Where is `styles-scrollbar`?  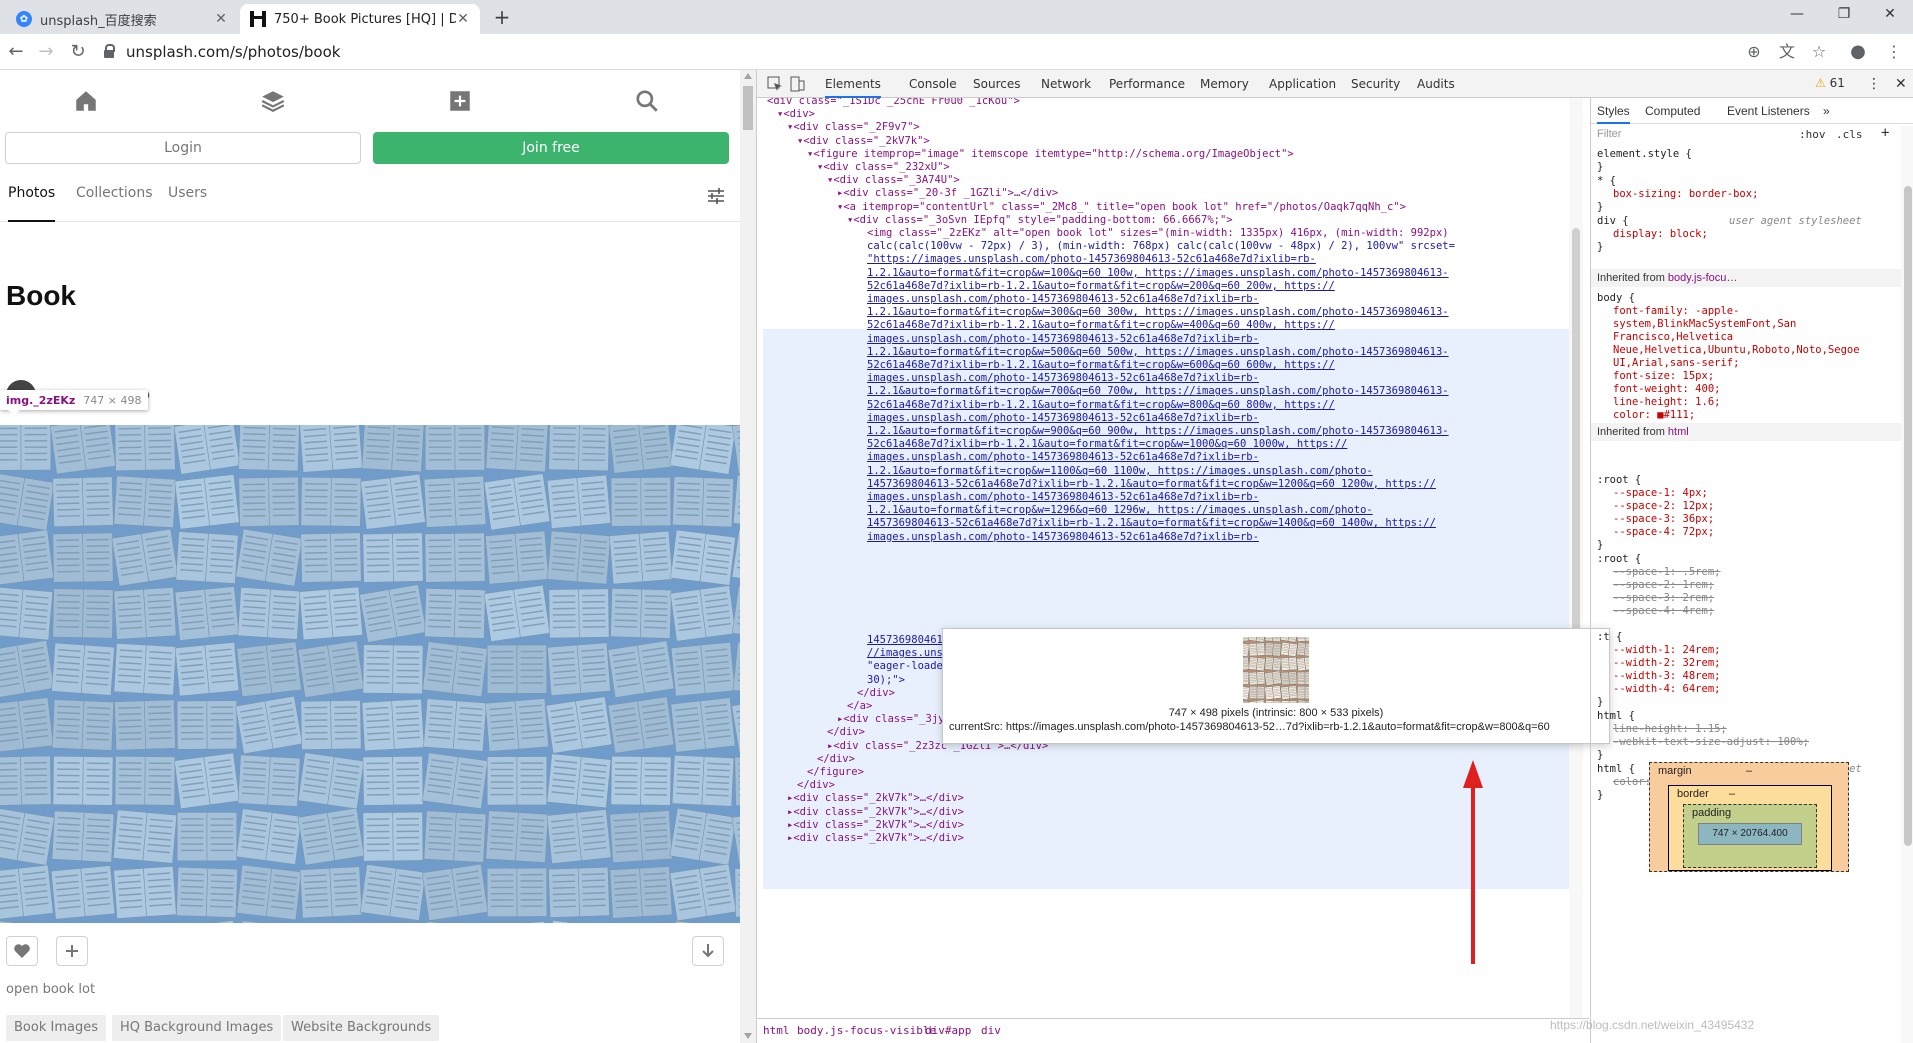
styles-scrollbar is located at coordinates (1907, 584).